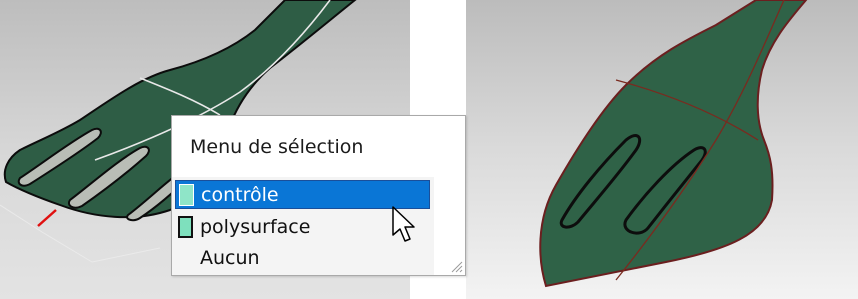 Image resolution: width=858 pixels, height=299 pixels. Describe the element at coordinates (255, 226) in the screenshot. I see `menu-item-label: polysurface` at that location.